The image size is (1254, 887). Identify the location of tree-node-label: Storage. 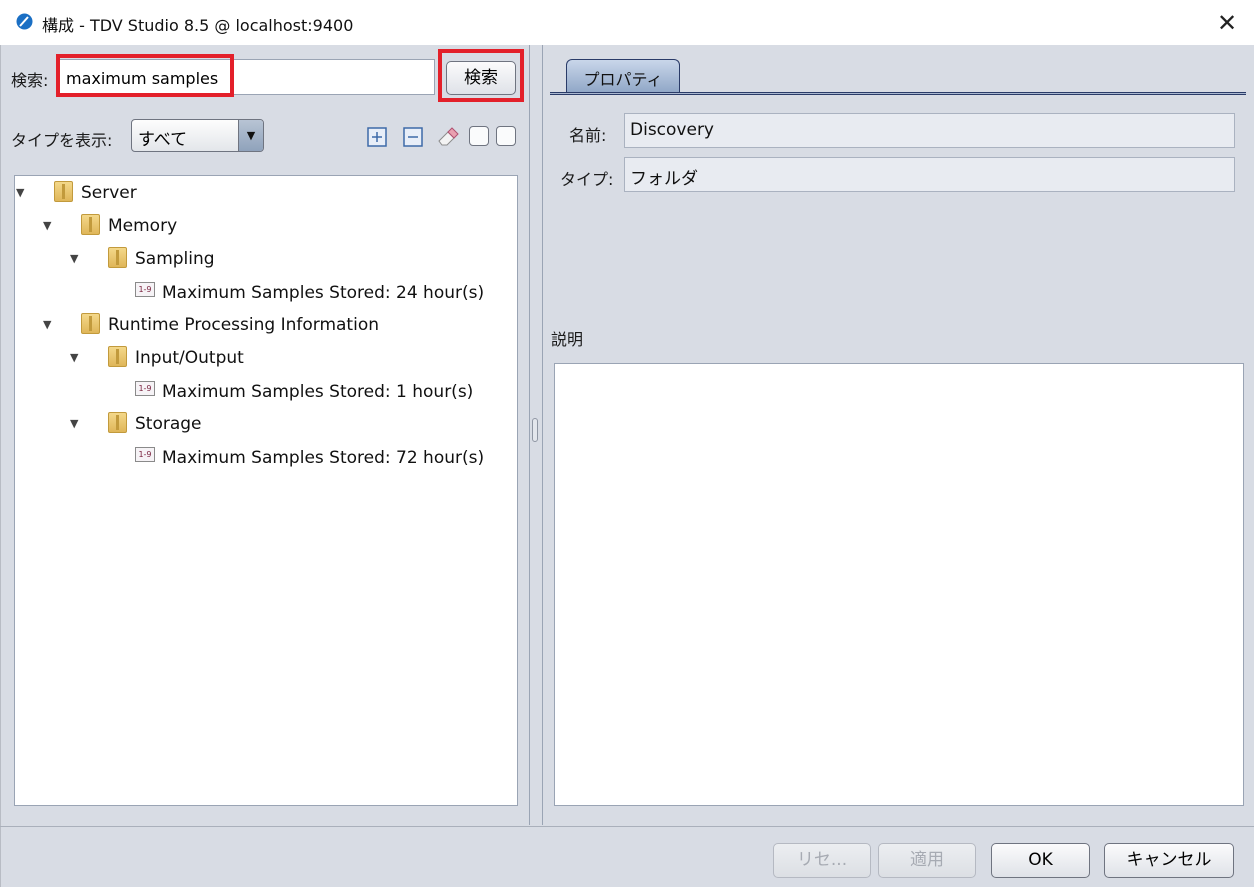
(168, 424).